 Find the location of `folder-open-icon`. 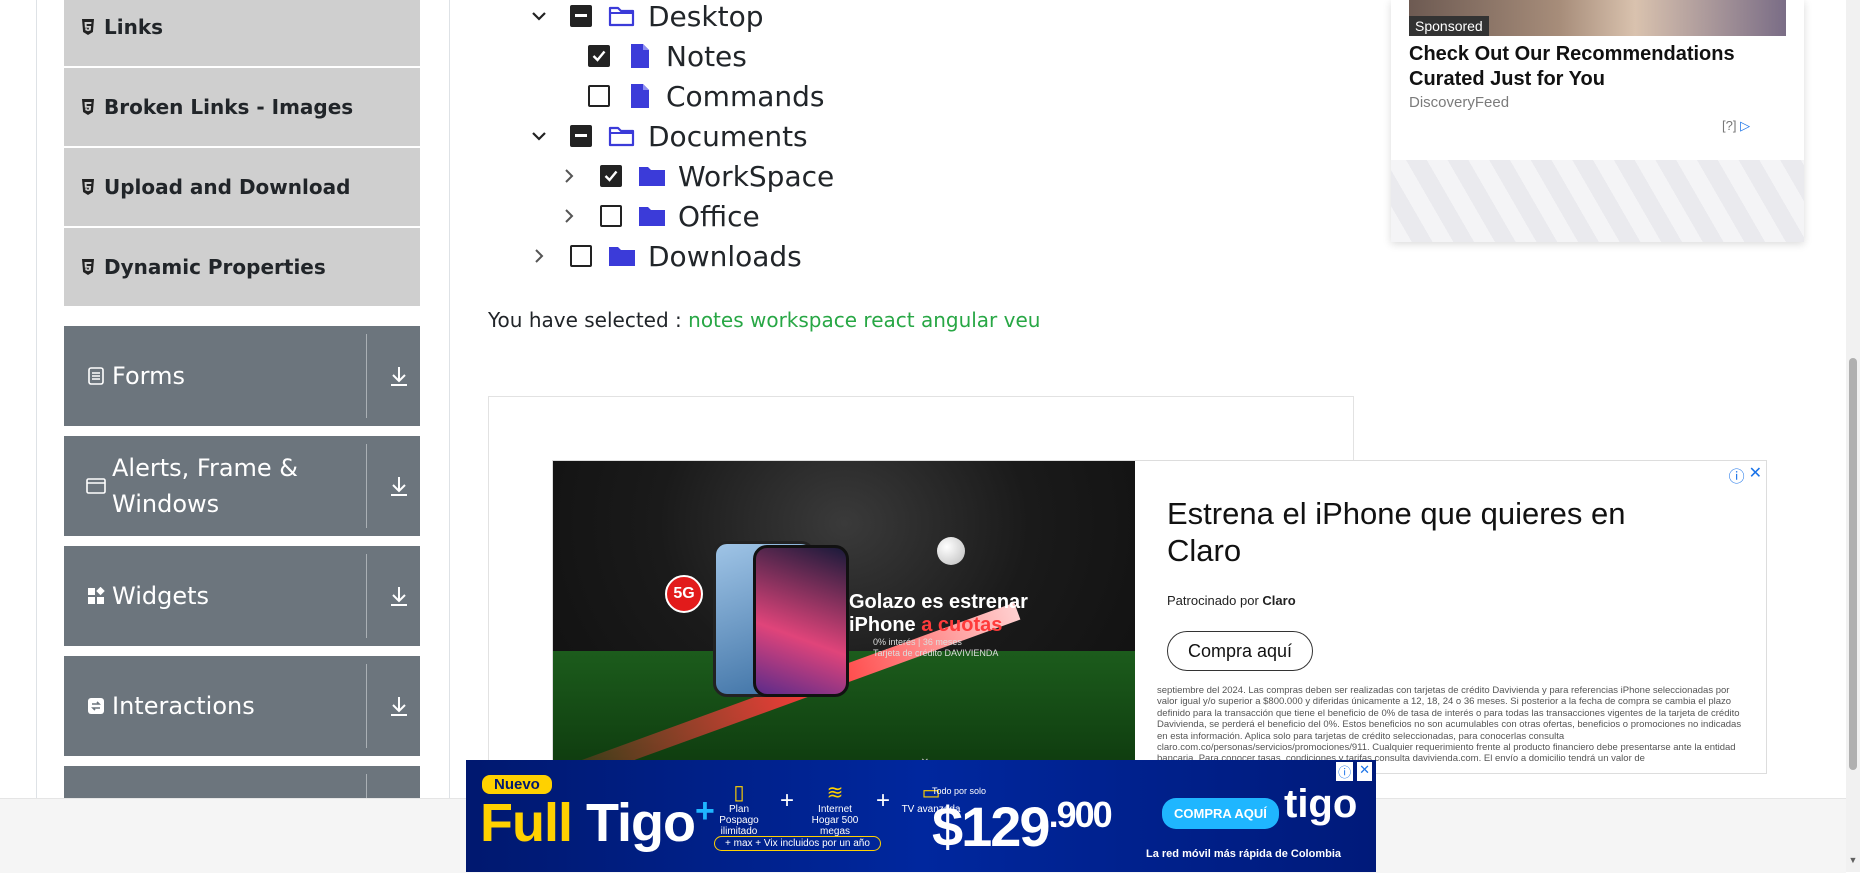

folder-open-icon is located at coordinates (622, 16).